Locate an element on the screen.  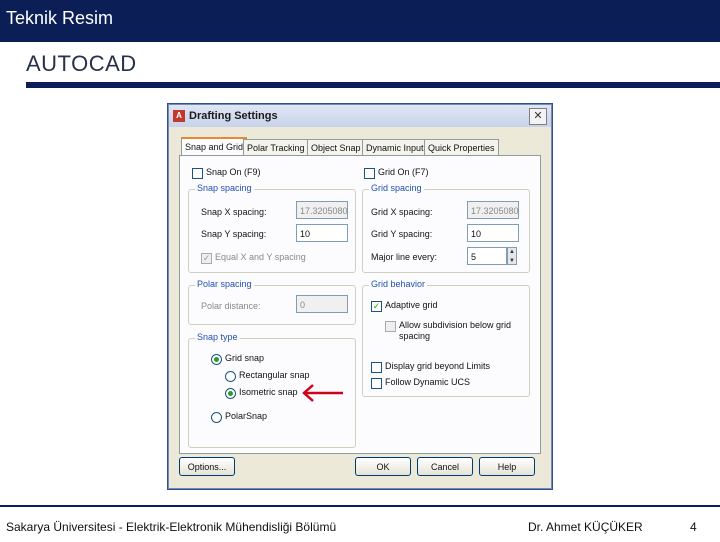
follow-ucs-checkbox is located at coordinates (376, 383).